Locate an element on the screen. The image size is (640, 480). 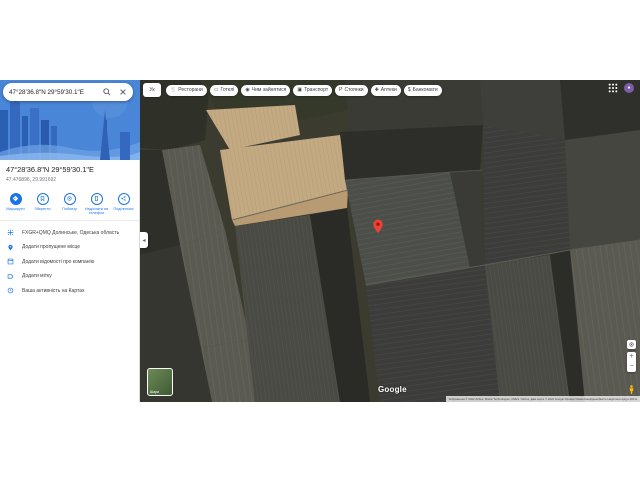
layers-label: Шари is located at coordinates (155, 392).